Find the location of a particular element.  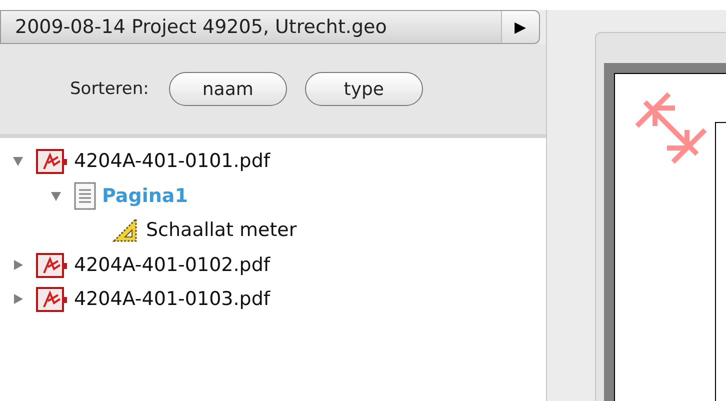

document-selector: 2009-08-14 Project 49205, Utrecht.geo ▶ is located at coordinates (270, 27).